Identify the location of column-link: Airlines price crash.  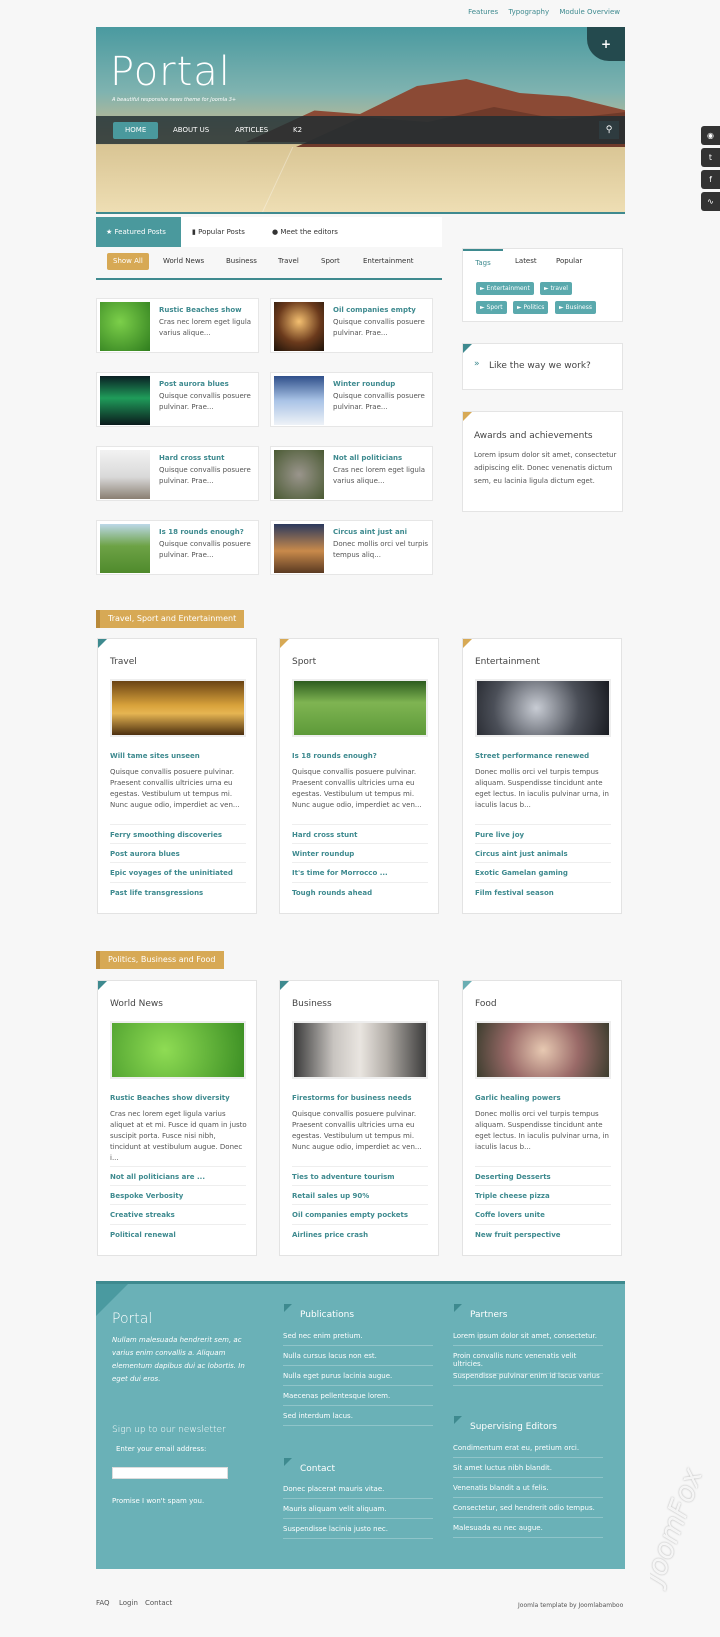
(360, 1231).